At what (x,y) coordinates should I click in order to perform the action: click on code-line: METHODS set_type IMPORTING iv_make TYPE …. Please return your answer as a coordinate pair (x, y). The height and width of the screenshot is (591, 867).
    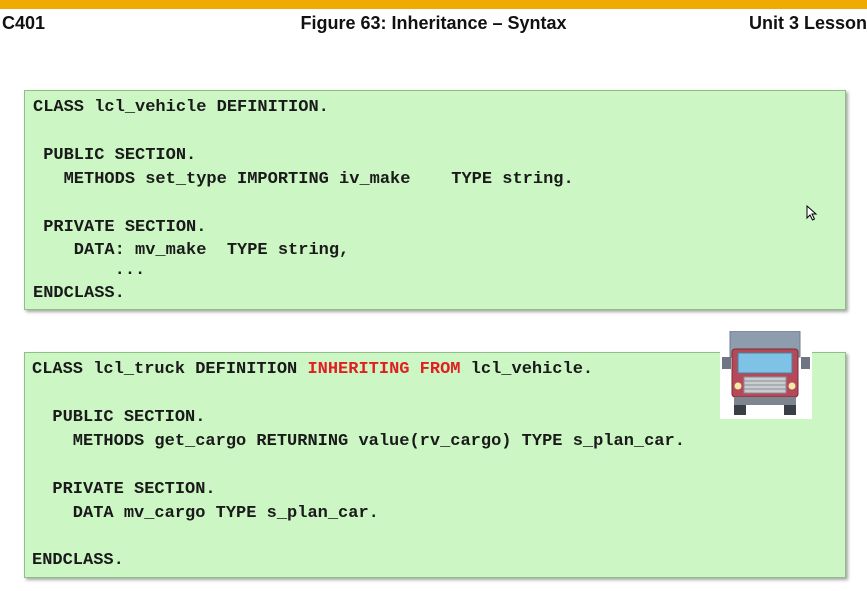
    Looking at the image, I should click on (303, 179).